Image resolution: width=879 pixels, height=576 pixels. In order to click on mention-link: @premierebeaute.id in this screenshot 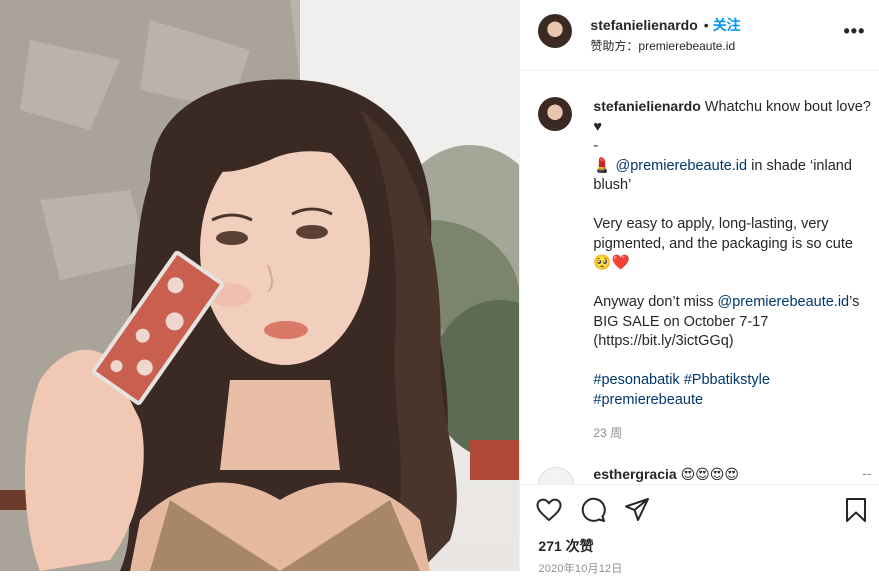, I will do `click(682, 166)`.